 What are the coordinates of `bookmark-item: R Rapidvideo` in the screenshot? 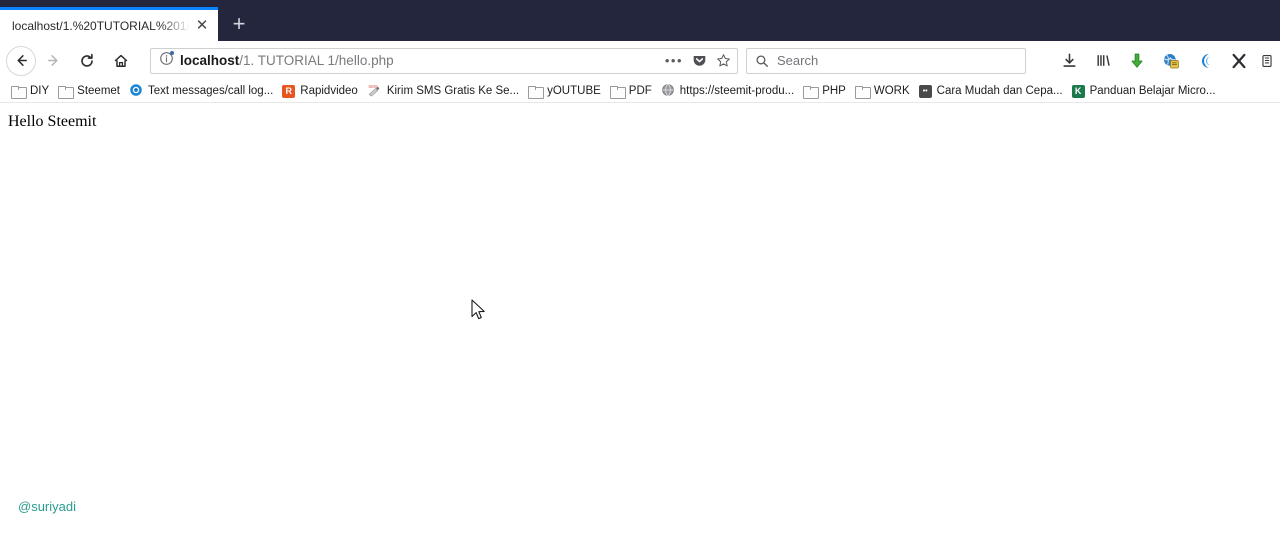 It's located at (321, 91).